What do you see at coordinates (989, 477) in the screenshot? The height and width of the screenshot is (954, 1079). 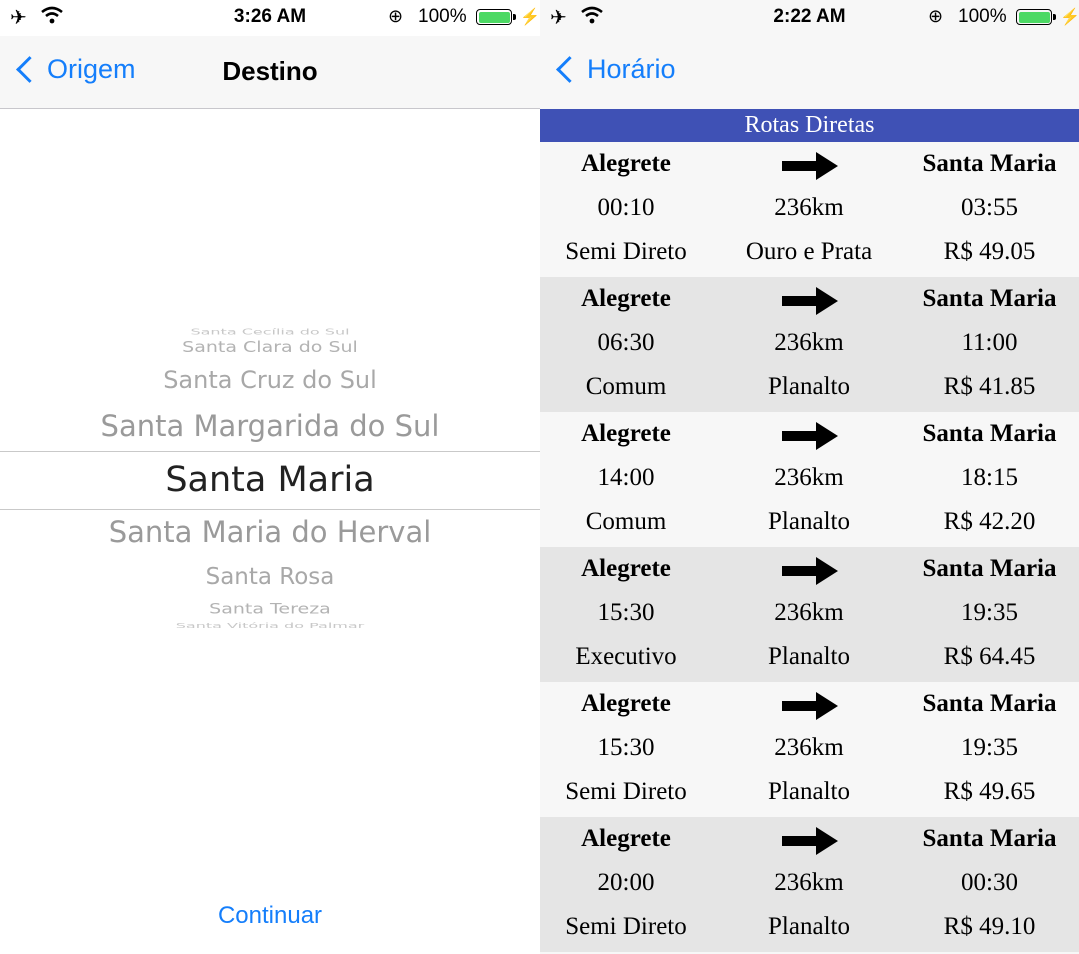 I see `arrival-time: 18:15` at bounding box center [989, 477].